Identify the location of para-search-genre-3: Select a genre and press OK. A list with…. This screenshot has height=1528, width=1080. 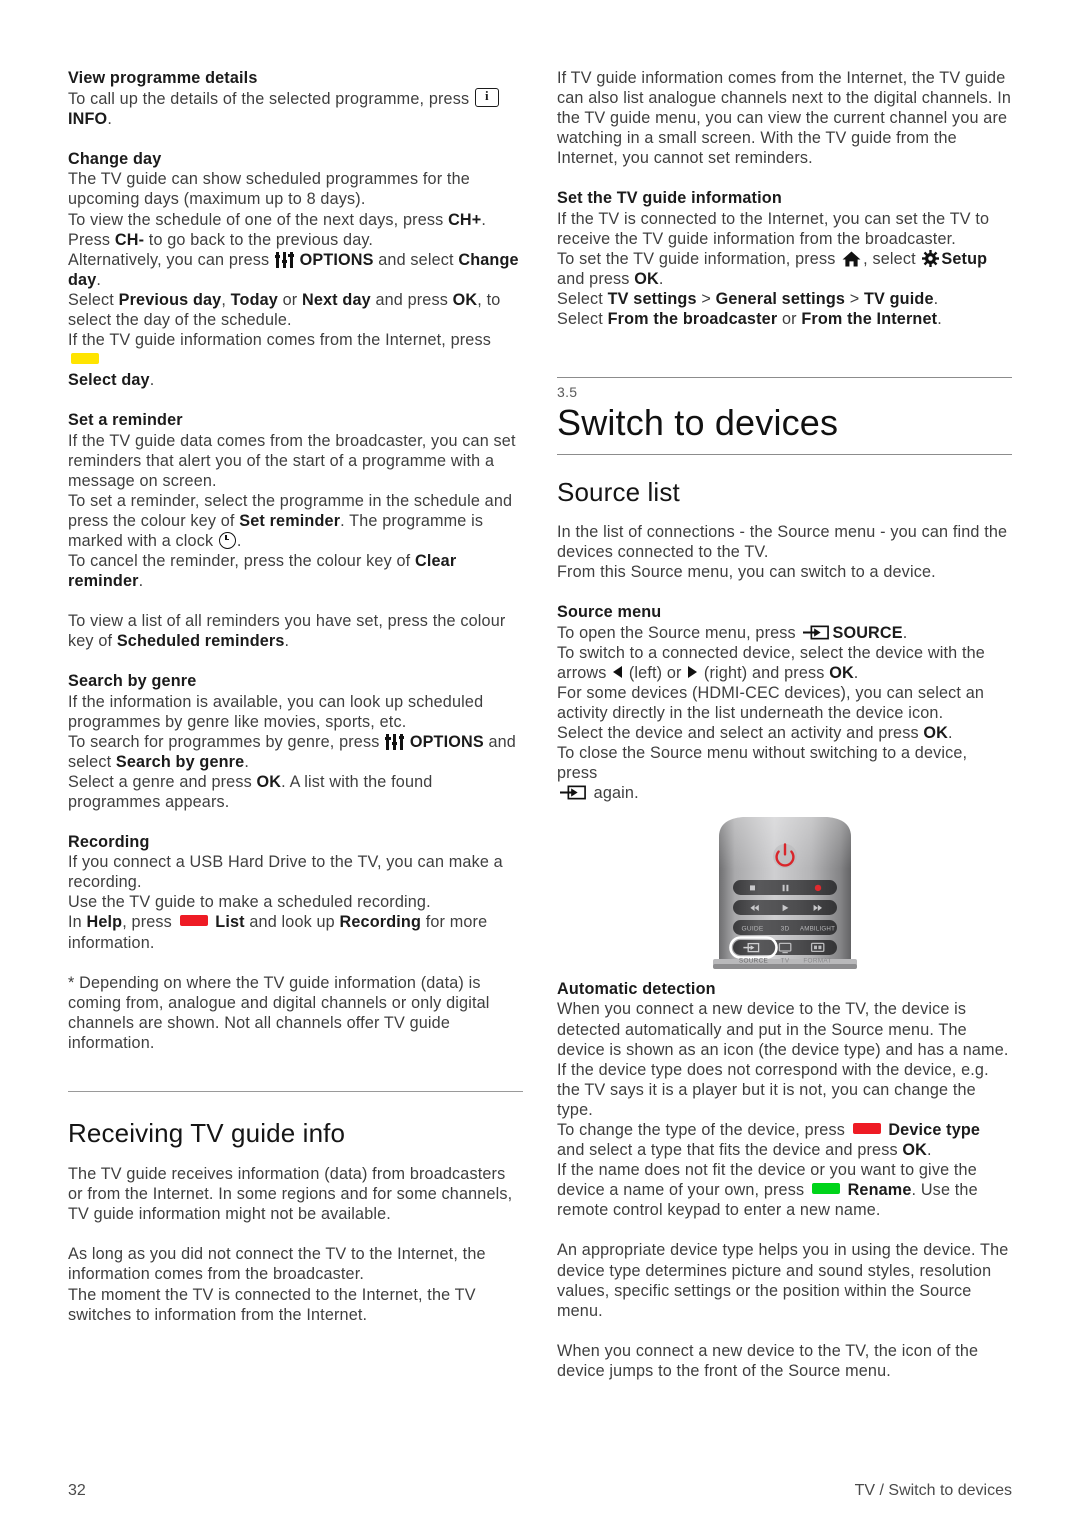
(295, 792).